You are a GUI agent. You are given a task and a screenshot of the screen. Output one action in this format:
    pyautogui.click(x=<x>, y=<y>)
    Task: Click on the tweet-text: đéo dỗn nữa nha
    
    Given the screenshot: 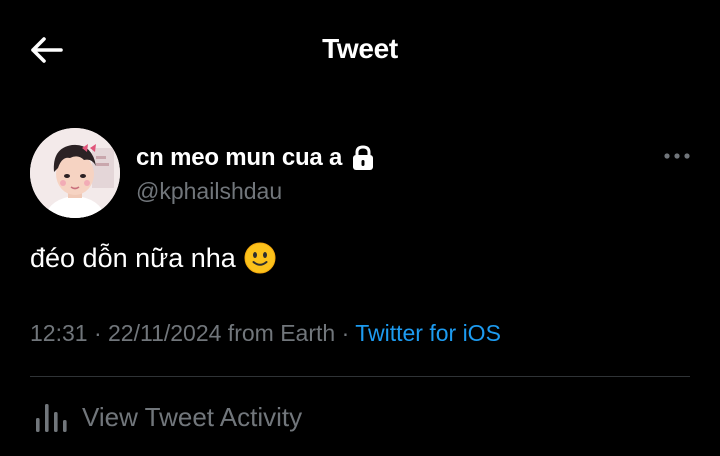 What is the action you would take?
    pyautogui.click(x=133, y=257)
    